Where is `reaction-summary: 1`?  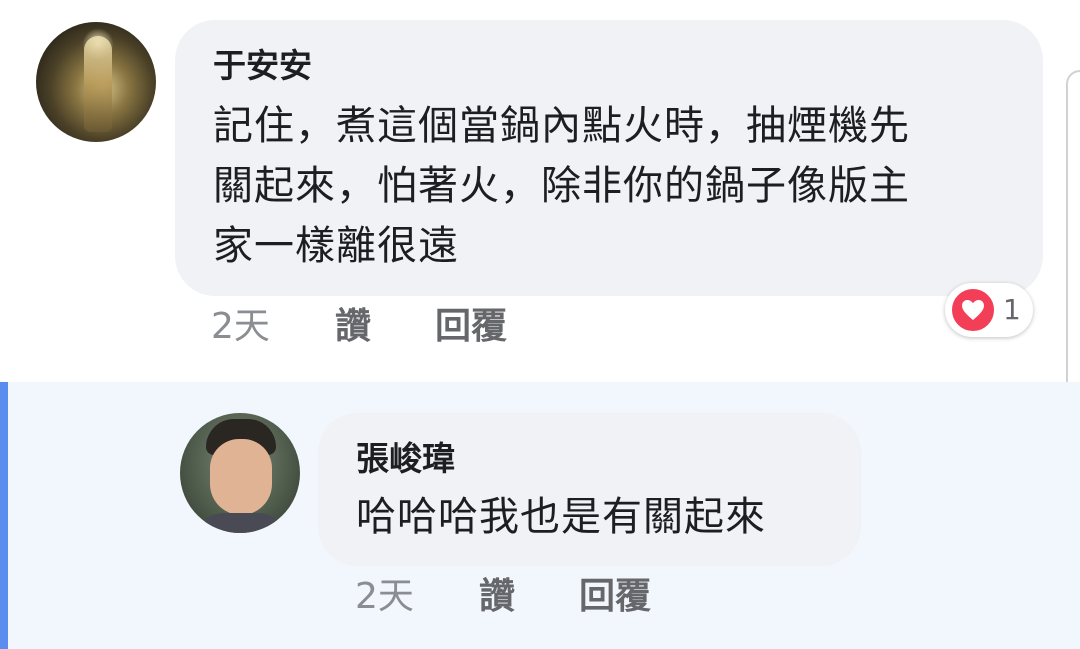
reaction-summary: 1 is located at coordinates (989, 310).